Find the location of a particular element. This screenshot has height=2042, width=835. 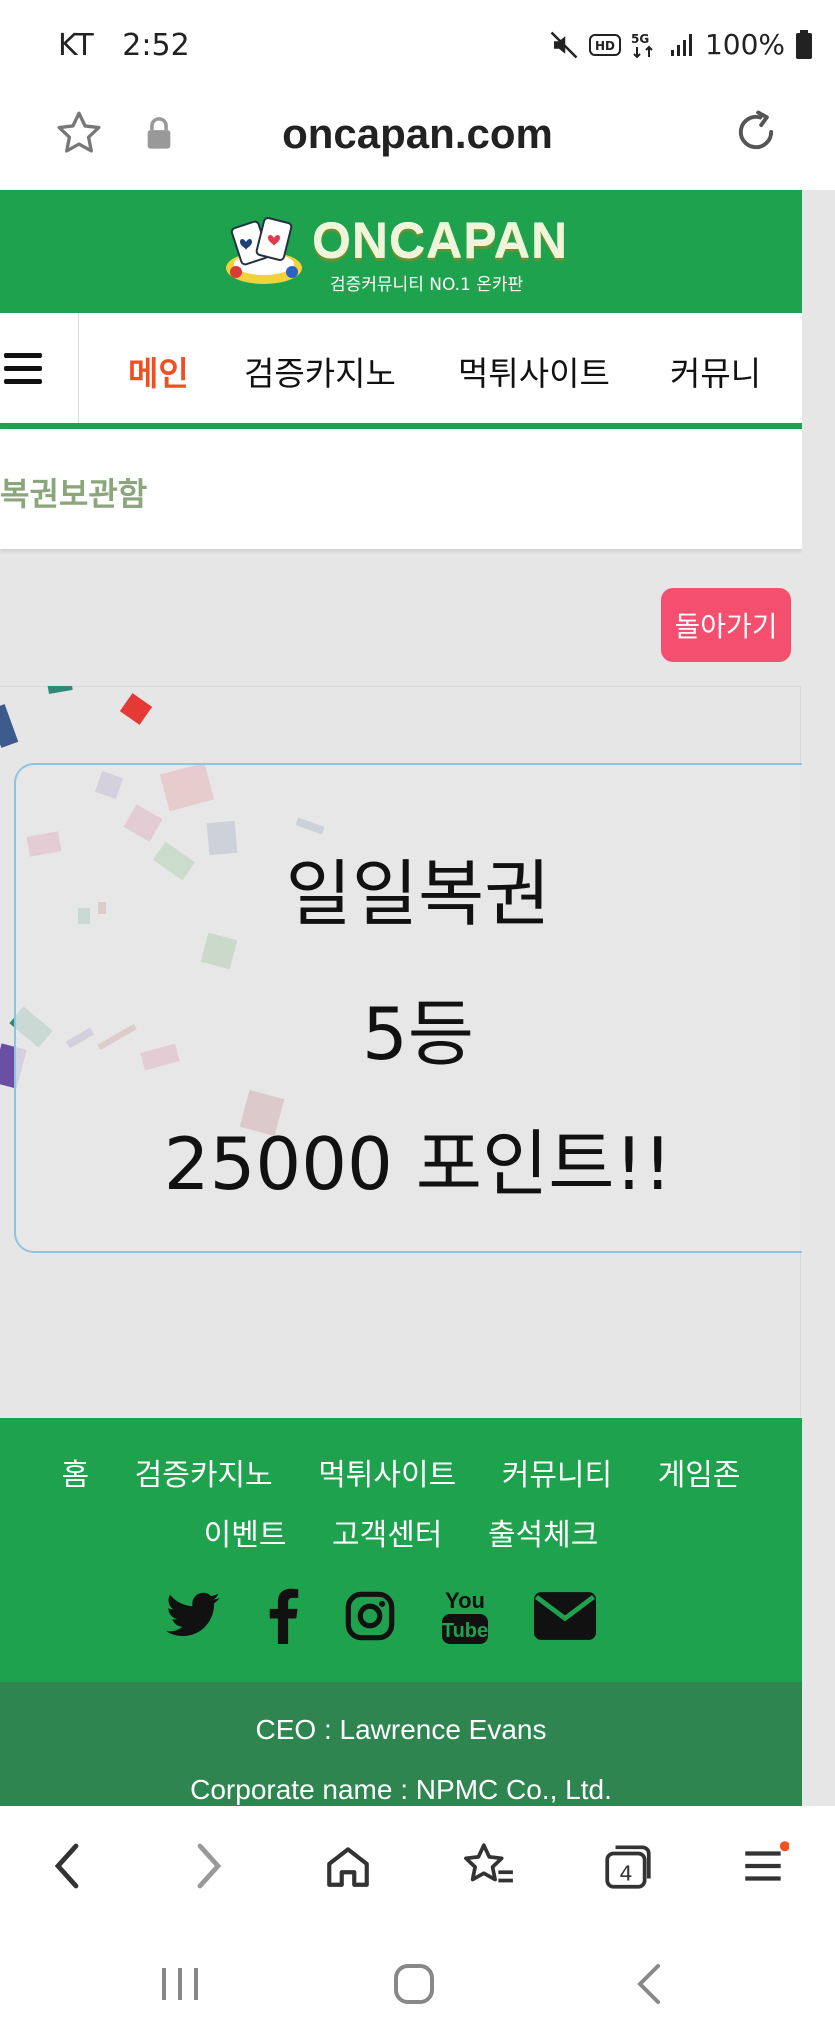

page-title: 복권보관함 is located at coordinates (74, 494).